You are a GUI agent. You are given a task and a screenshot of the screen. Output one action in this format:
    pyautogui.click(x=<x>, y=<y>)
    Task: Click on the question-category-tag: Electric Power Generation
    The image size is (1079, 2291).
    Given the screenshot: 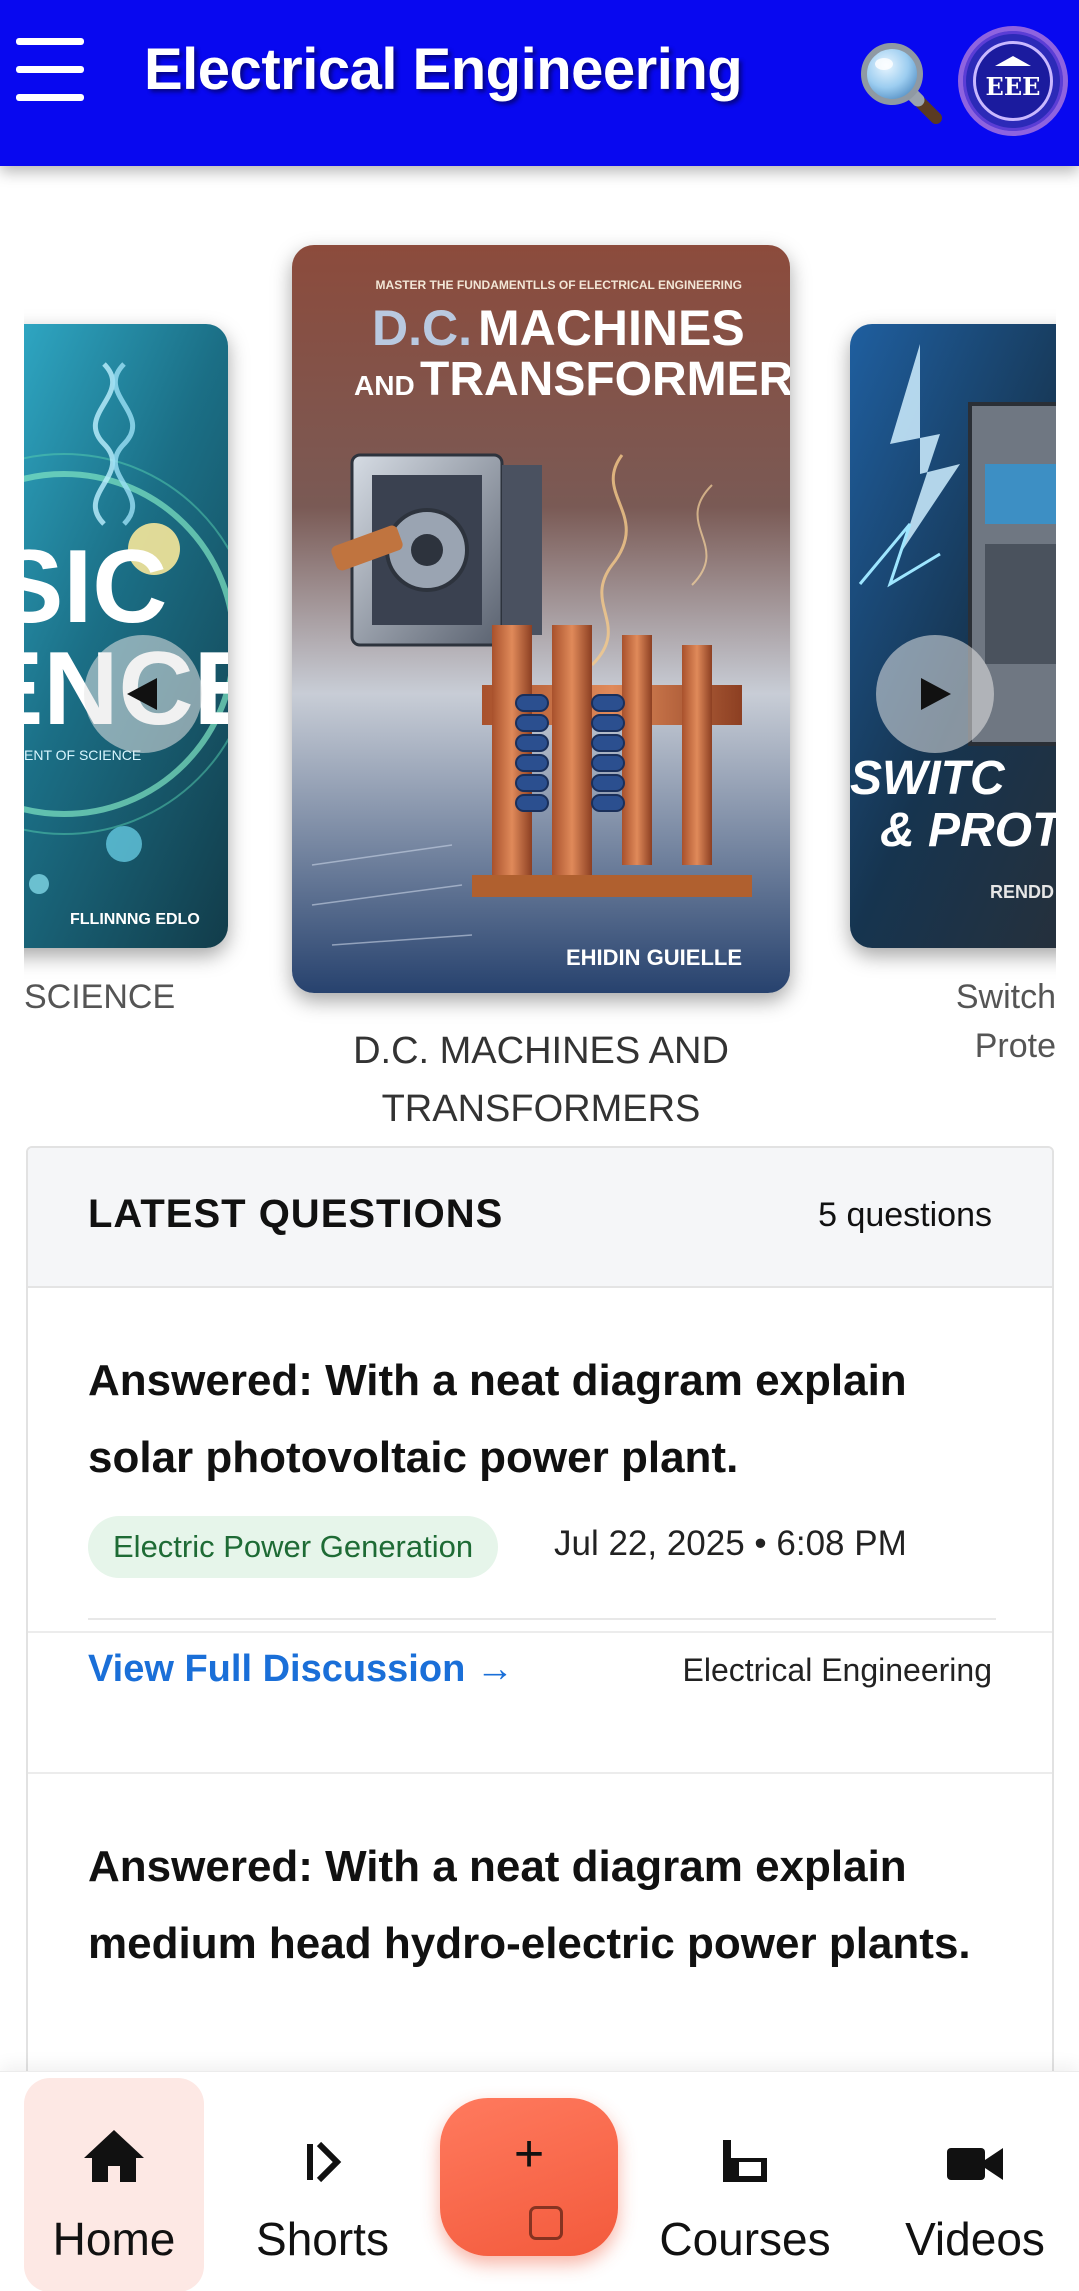 What is the action you would take?
    pyautogui.click(x=293, y=1547)
    